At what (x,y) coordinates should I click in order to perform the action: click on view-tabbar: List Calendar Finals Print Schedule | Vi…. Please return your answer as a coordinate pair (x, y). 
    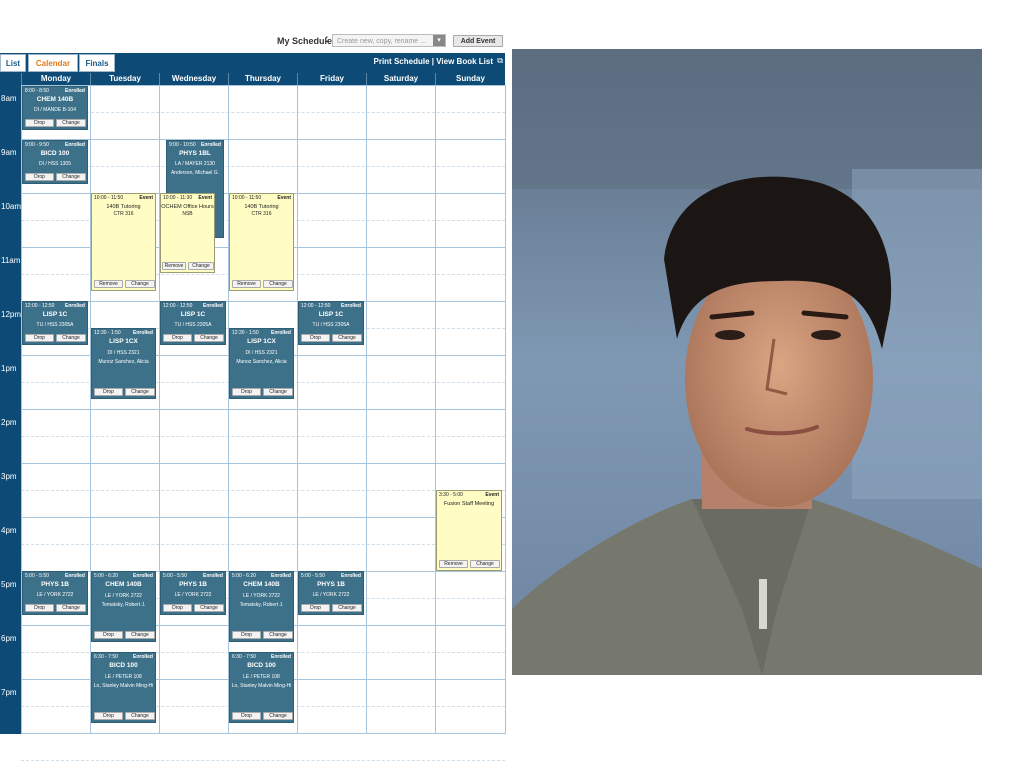
    Looking at the image, I should click on (252, 63).